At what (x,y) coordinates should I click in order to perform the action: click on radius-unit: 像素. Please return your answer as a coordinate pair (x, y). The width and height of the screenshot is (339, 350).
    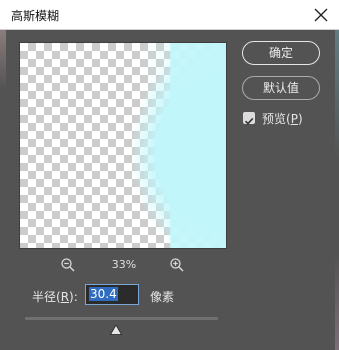
    Looking at the image, I should click on (162, 297).